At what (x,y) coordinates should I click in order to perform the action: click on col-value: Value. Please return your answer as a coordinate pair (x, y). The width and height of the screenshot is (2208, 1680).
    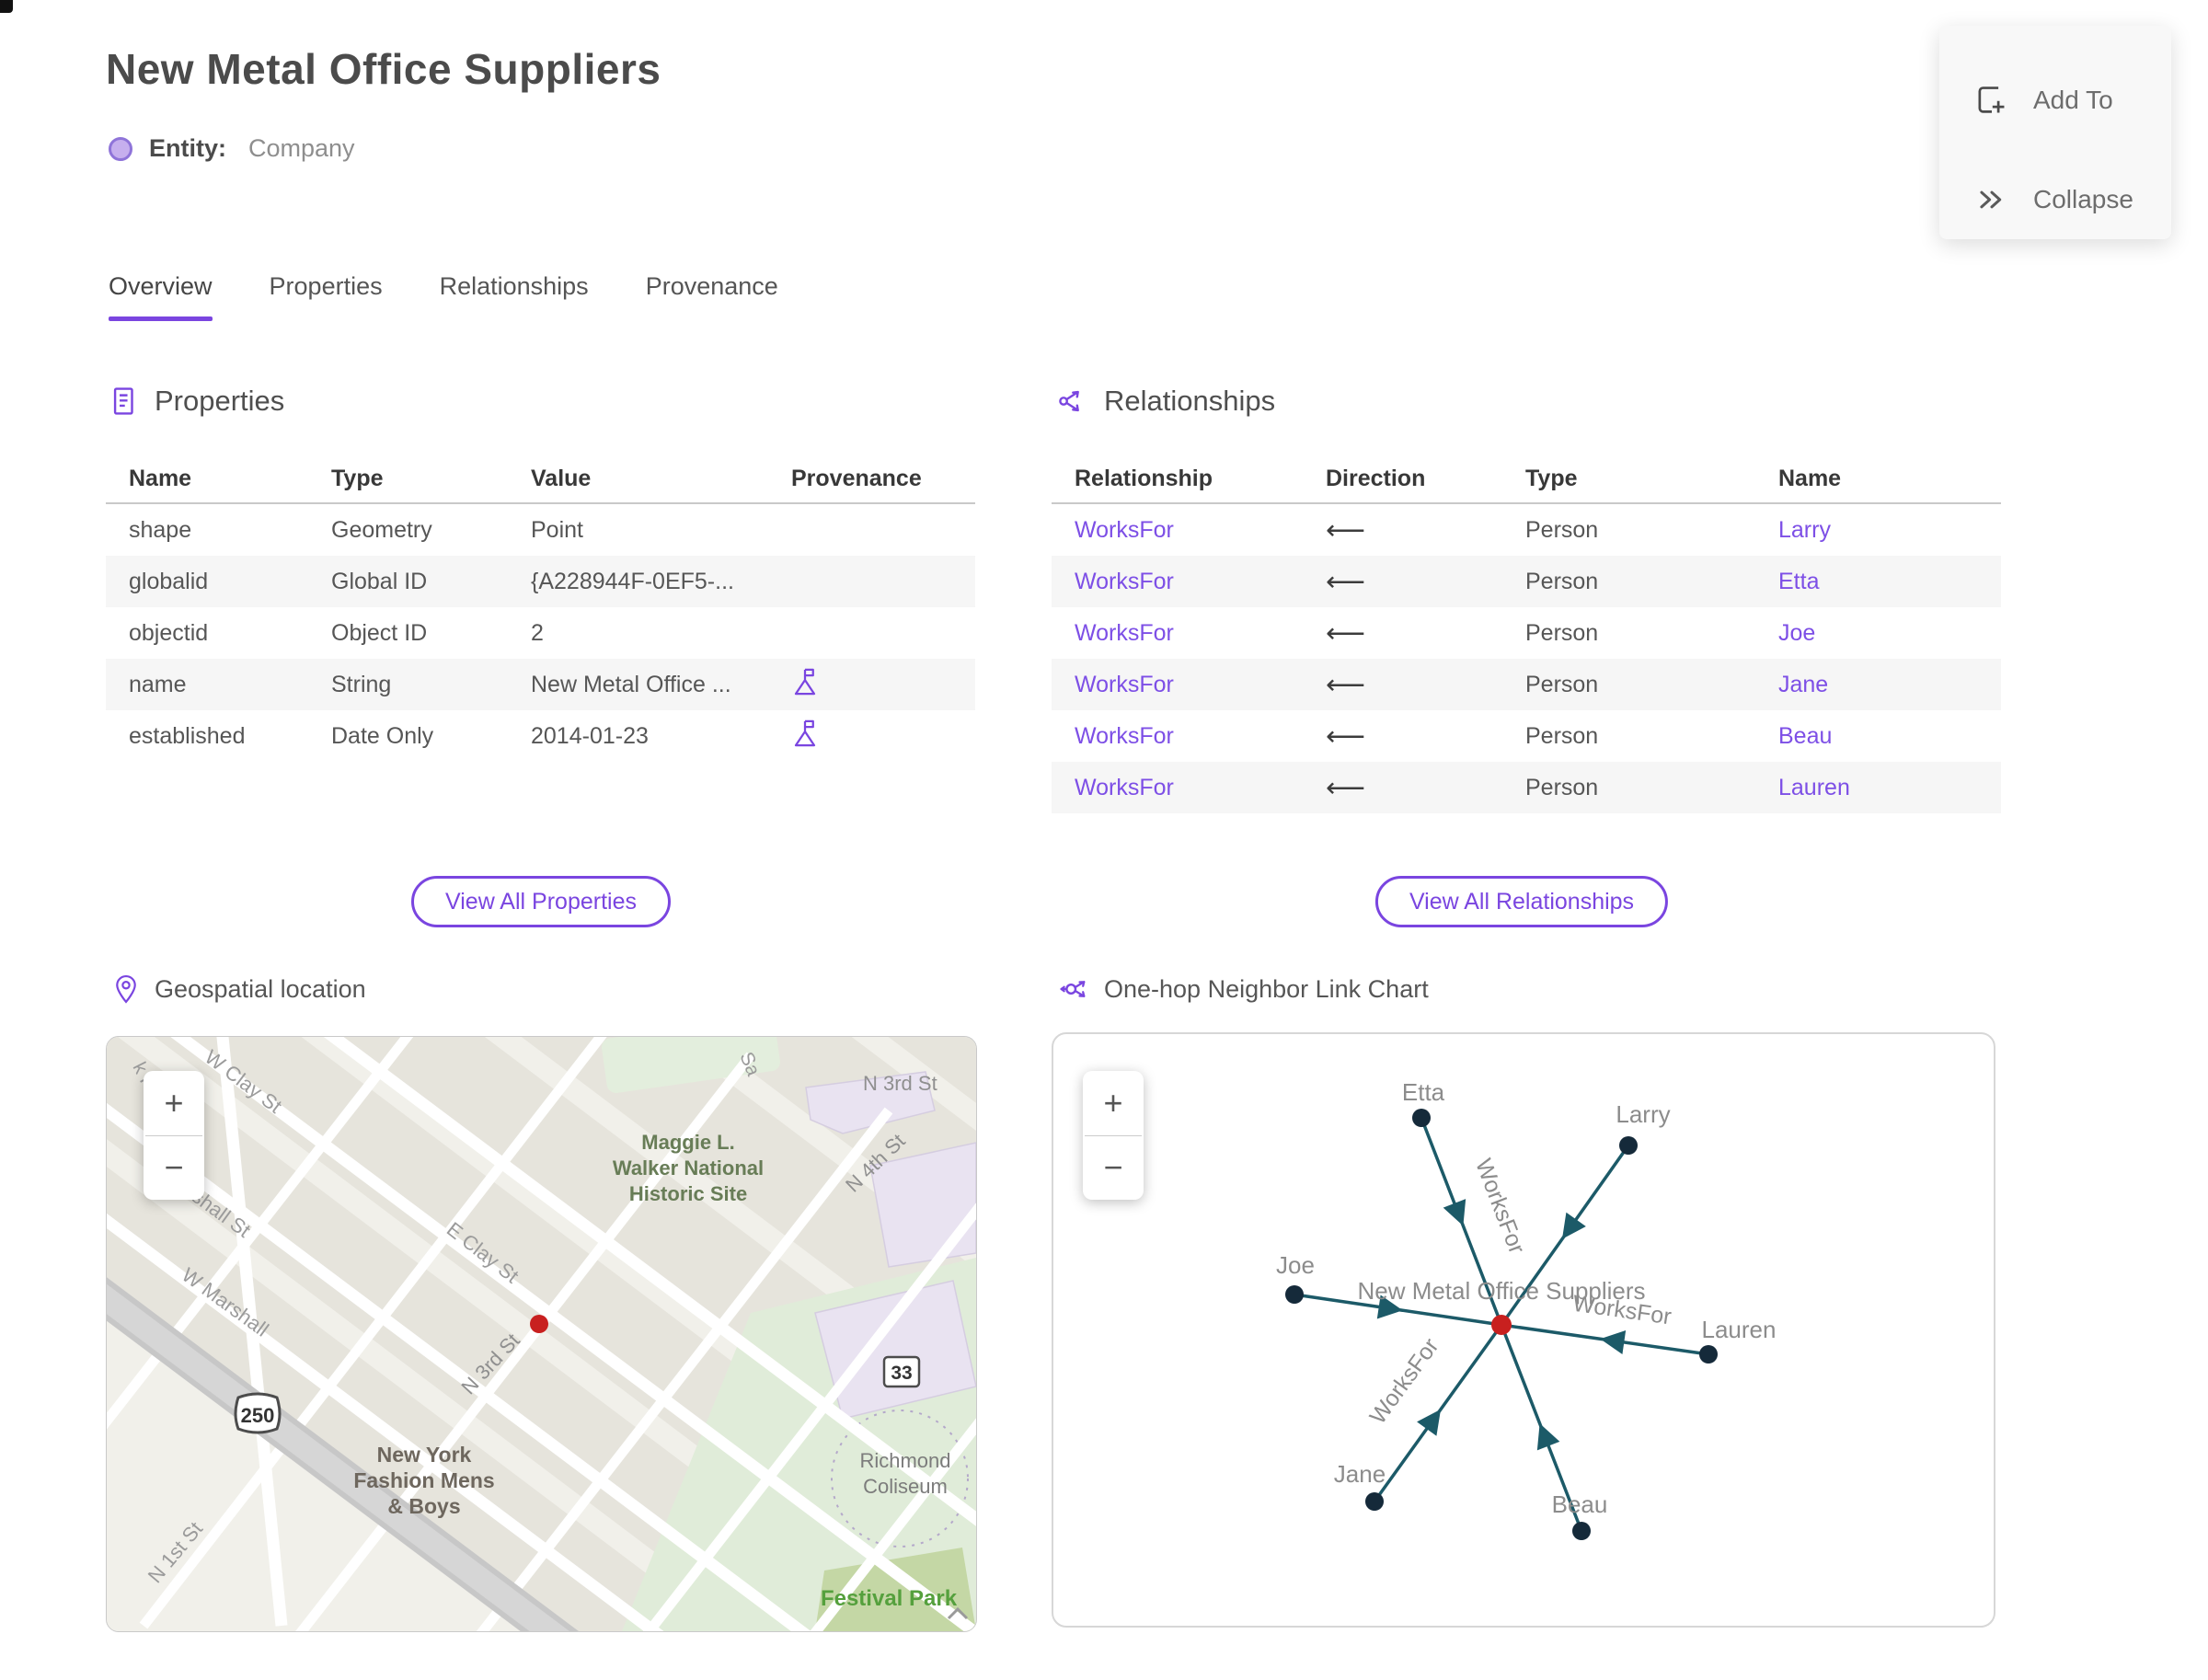
    Looking at the image, I should click on (561, 478).